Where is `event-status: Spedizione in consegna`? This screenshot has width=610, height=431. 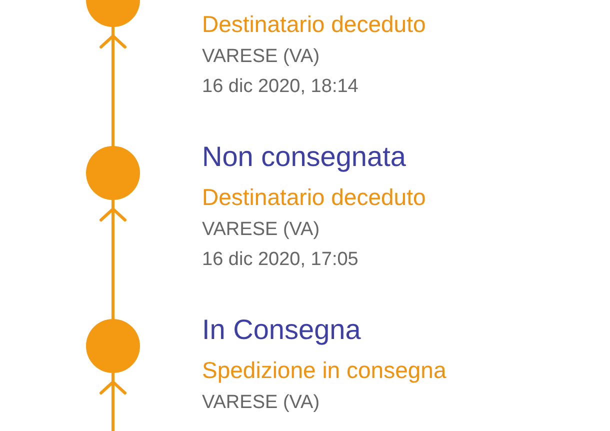
event-status: Spedizione in consegna is located at coordinates (324, 370).